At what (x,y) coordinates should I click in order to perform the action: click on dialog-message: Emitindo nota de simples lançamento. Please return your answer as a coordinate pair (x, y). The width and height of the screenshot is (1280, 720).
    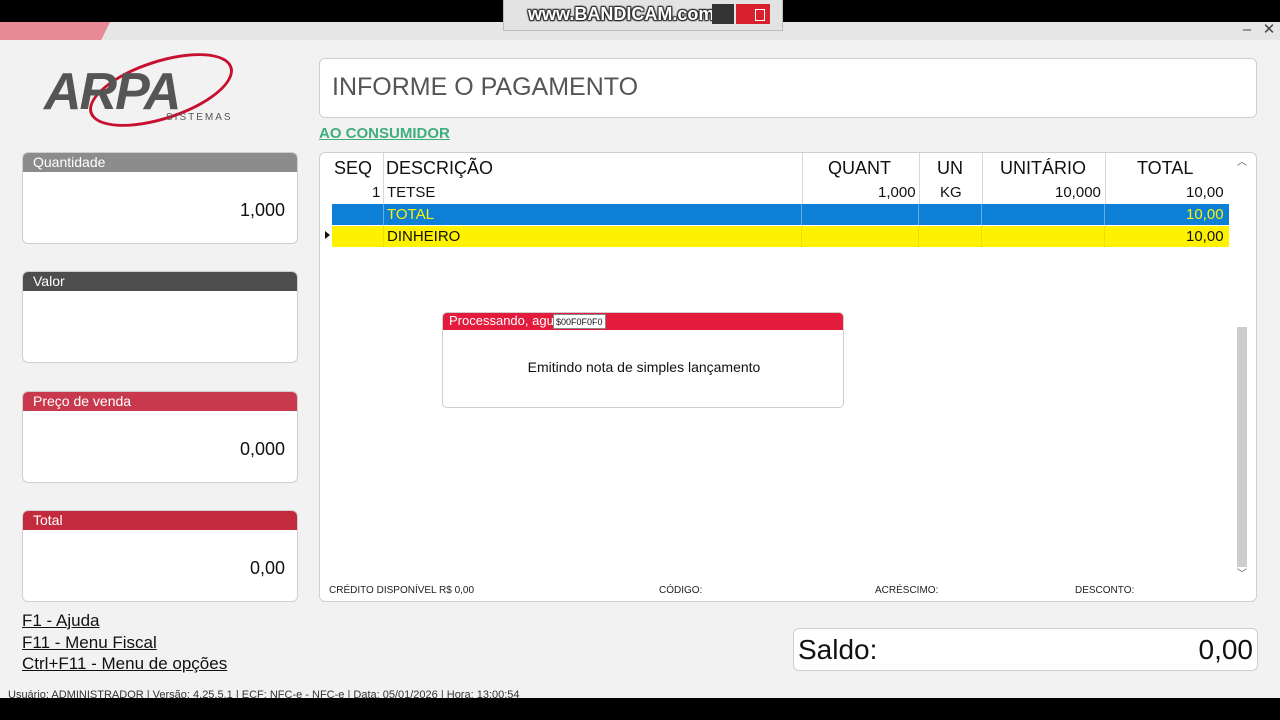
    Looking at the image, I should click on (644, 367).